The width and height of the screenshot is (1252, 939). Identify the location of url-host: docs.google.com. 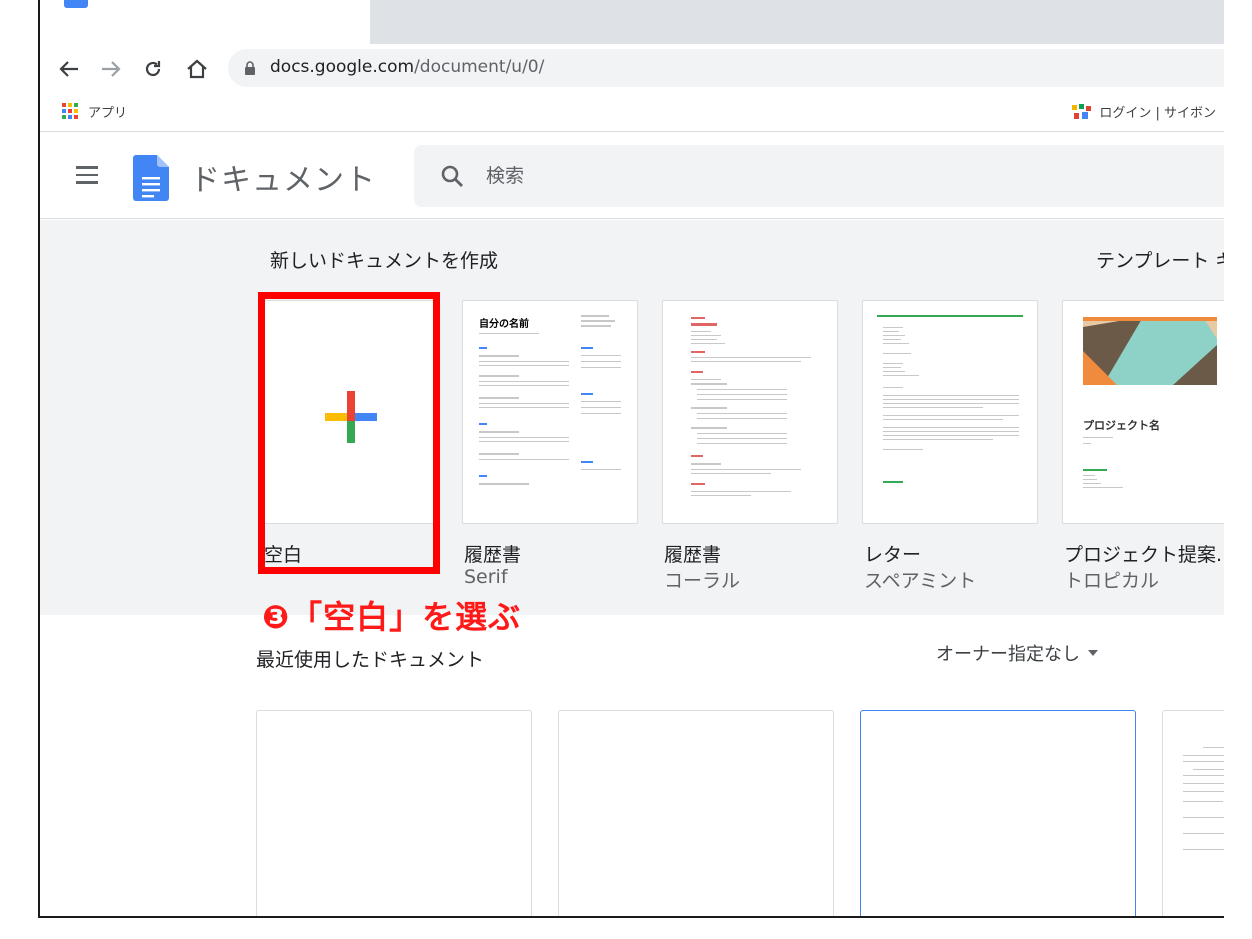
(342, 67).